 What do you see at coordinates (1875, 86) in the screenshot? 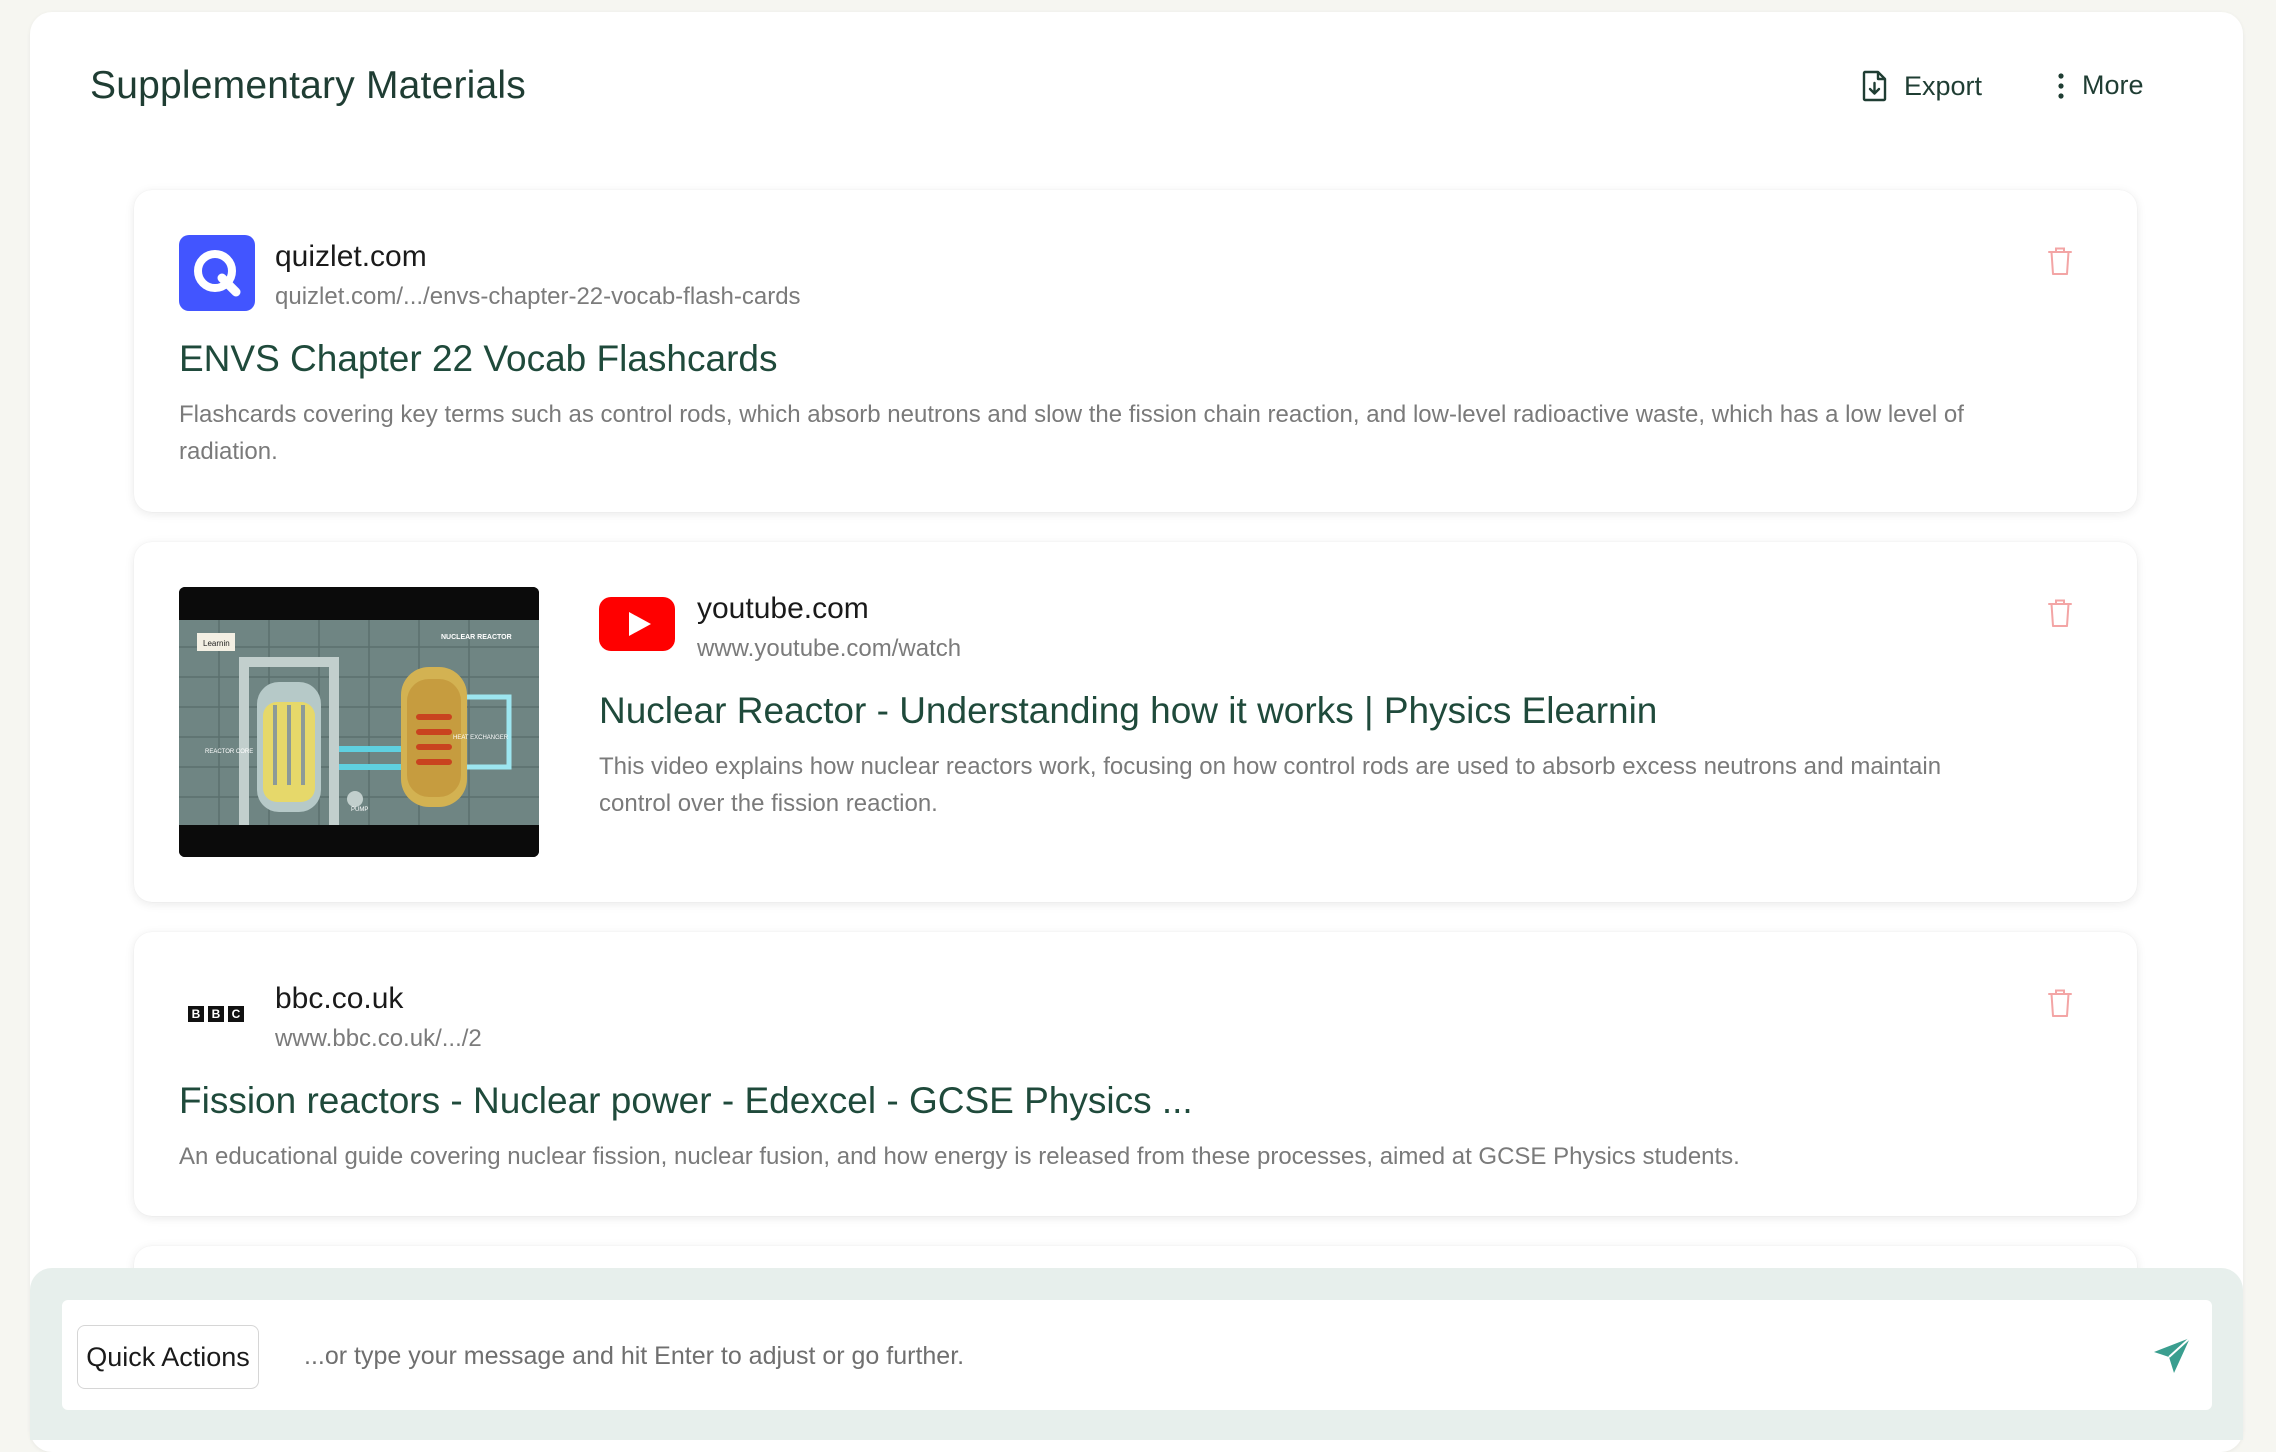
I see `export-file-icon` at bounding box center [1875, 86].